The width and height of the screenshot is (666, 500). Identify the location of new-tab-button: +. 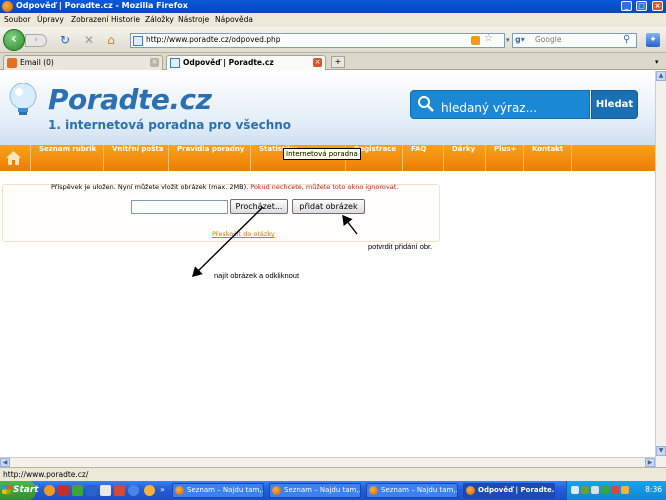
(338, 62).